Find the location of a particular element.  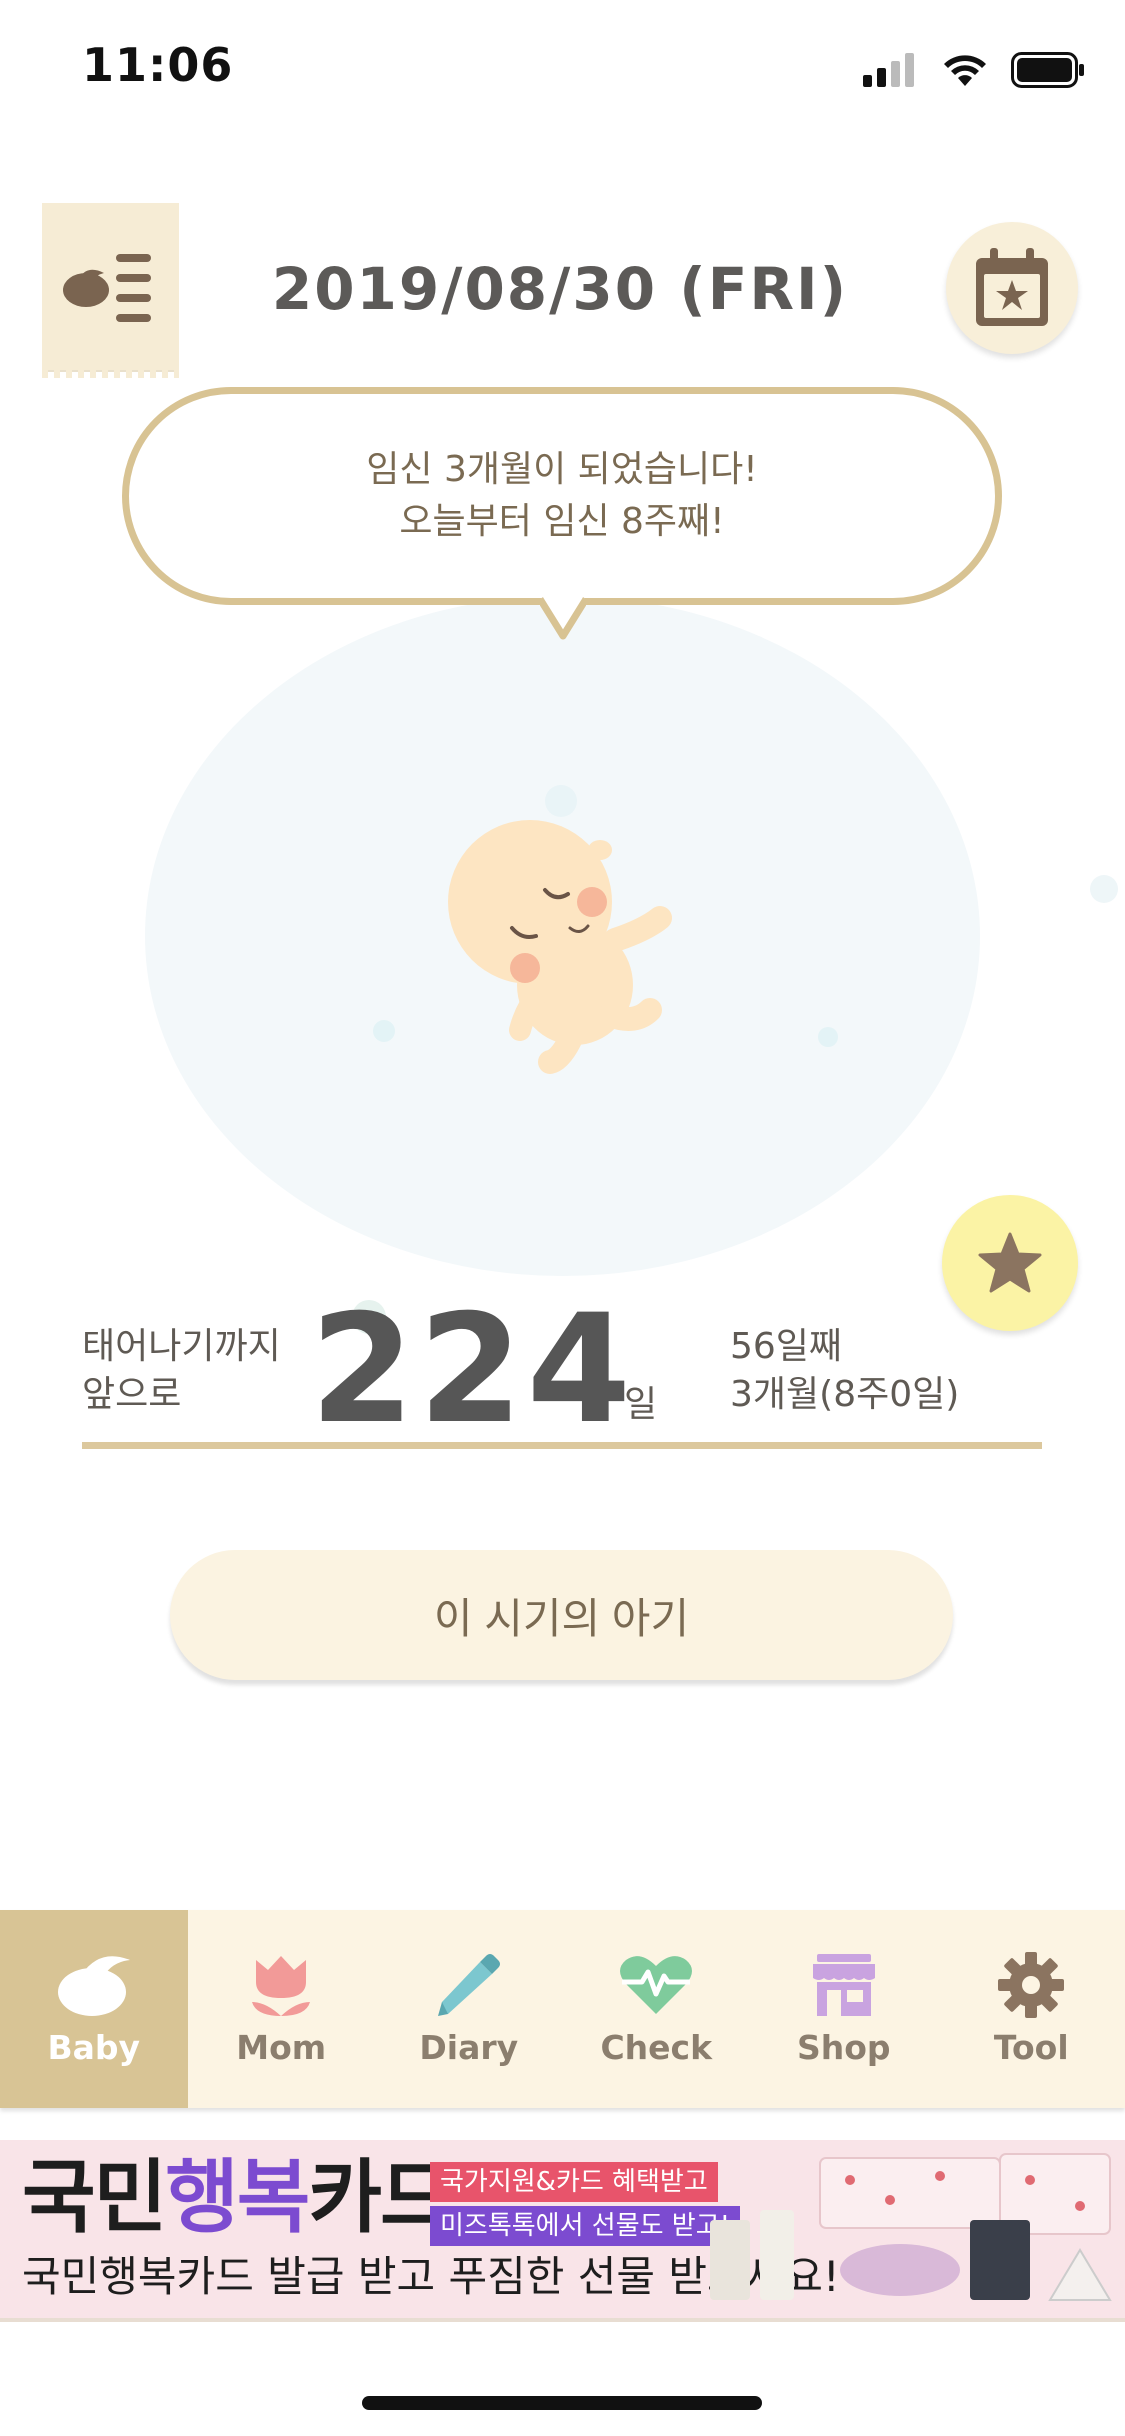

current-date: 2019/08/30 (FRI) is located at coordinates (560, 289).